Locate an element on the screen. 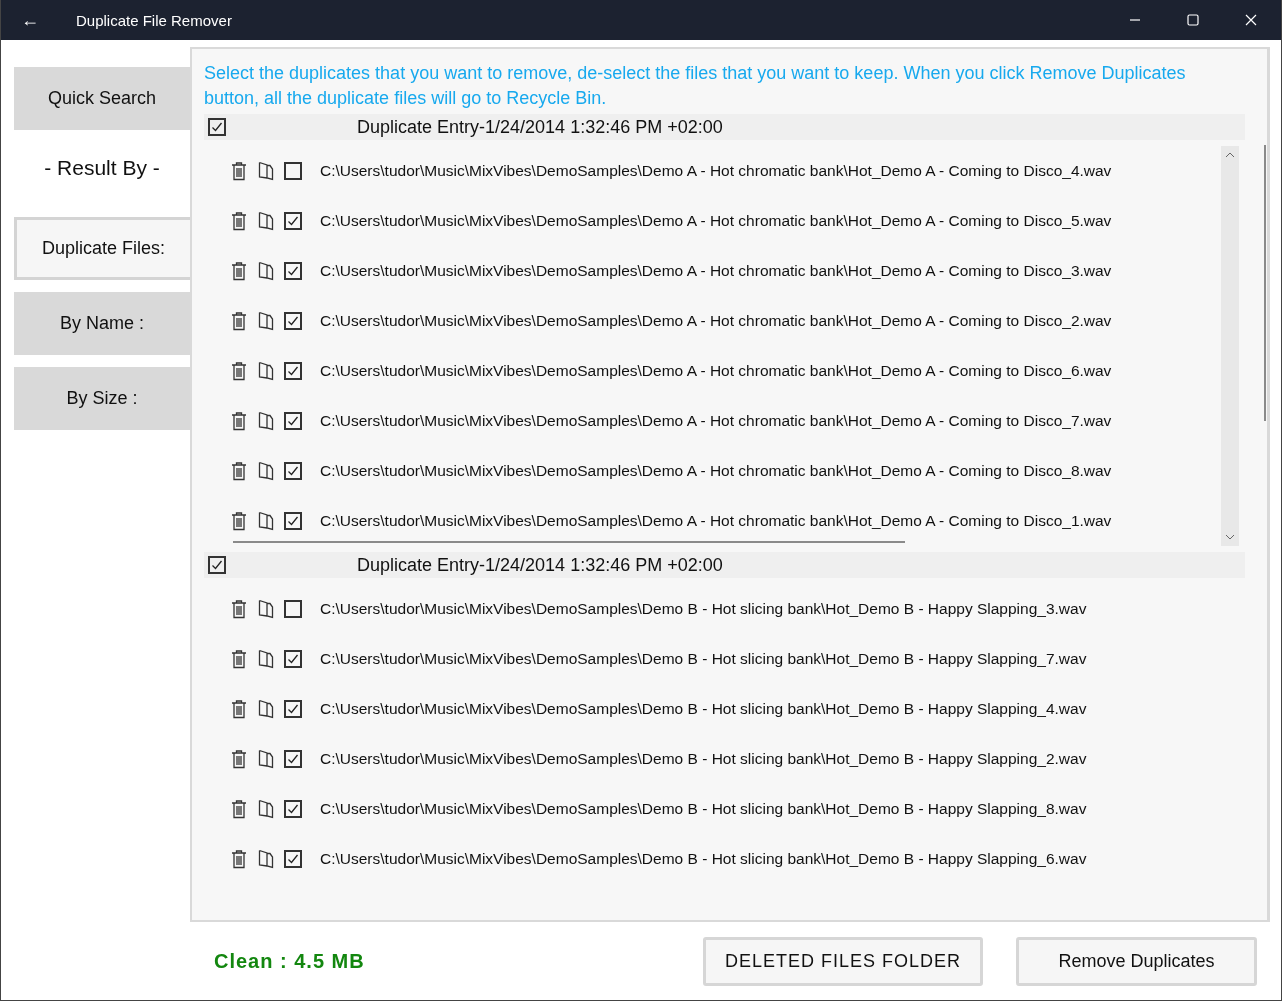  vertical-scrollbar is located at coordinates (1230, 346).